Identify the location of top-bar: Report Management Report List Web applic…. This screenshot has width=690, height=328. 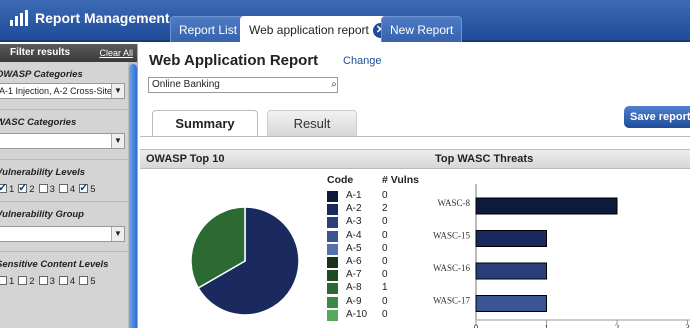
(345, 21).